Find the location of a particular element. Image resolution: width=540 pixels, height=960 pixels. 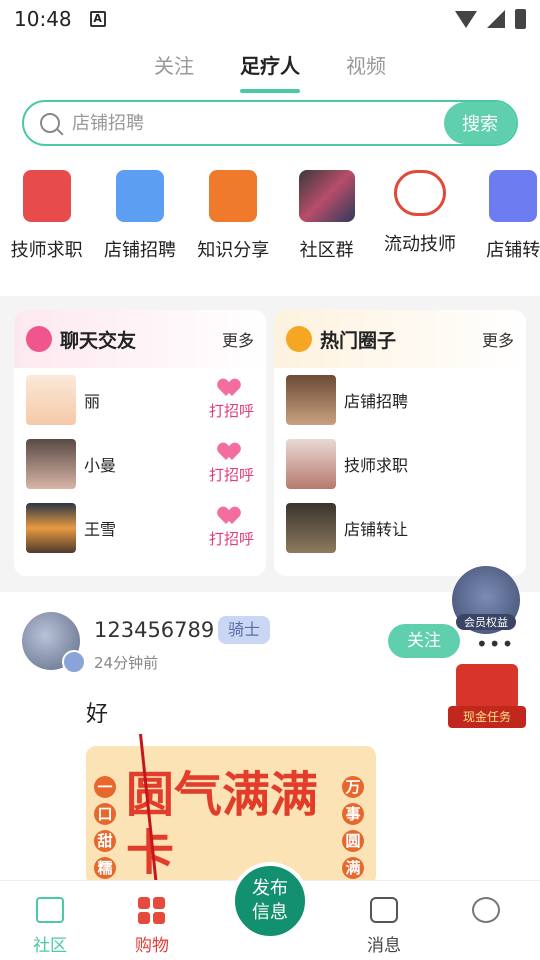

search-input is located at coordinates (252, 123).